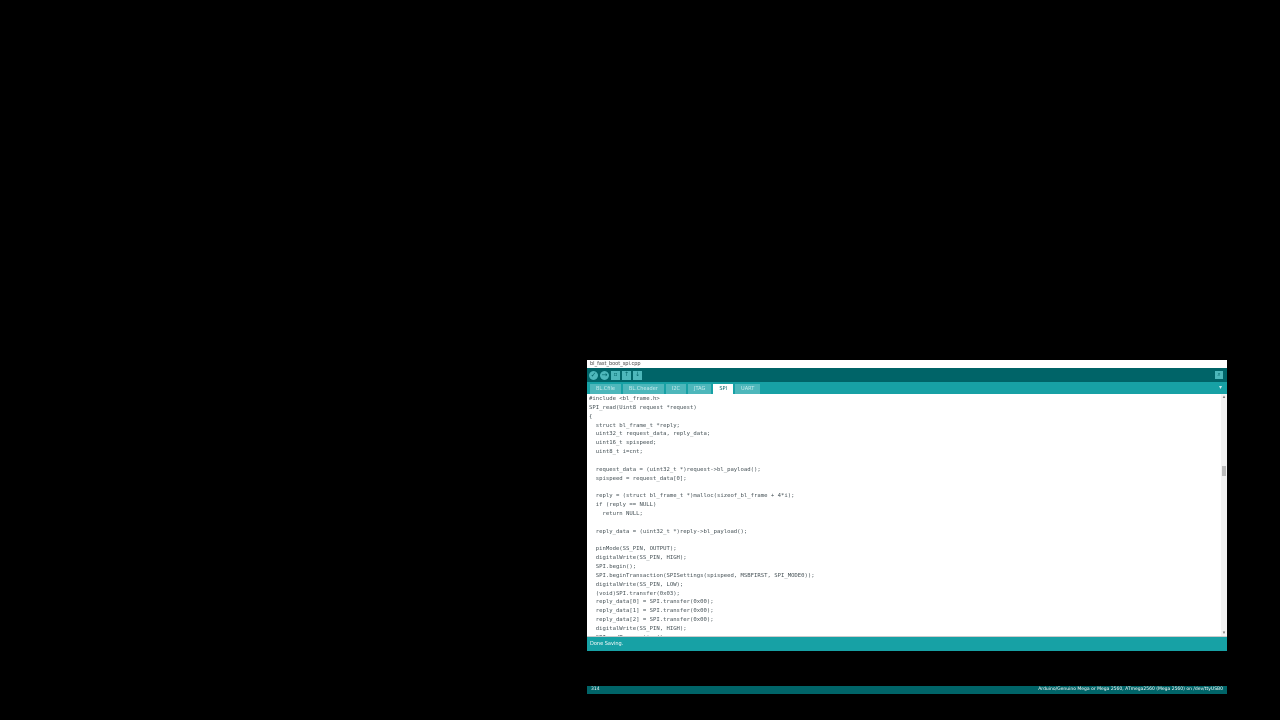 The width and height of the screenshot is (1280, 720). I want to click on status-bar: Done Saving., so click(907, 644).